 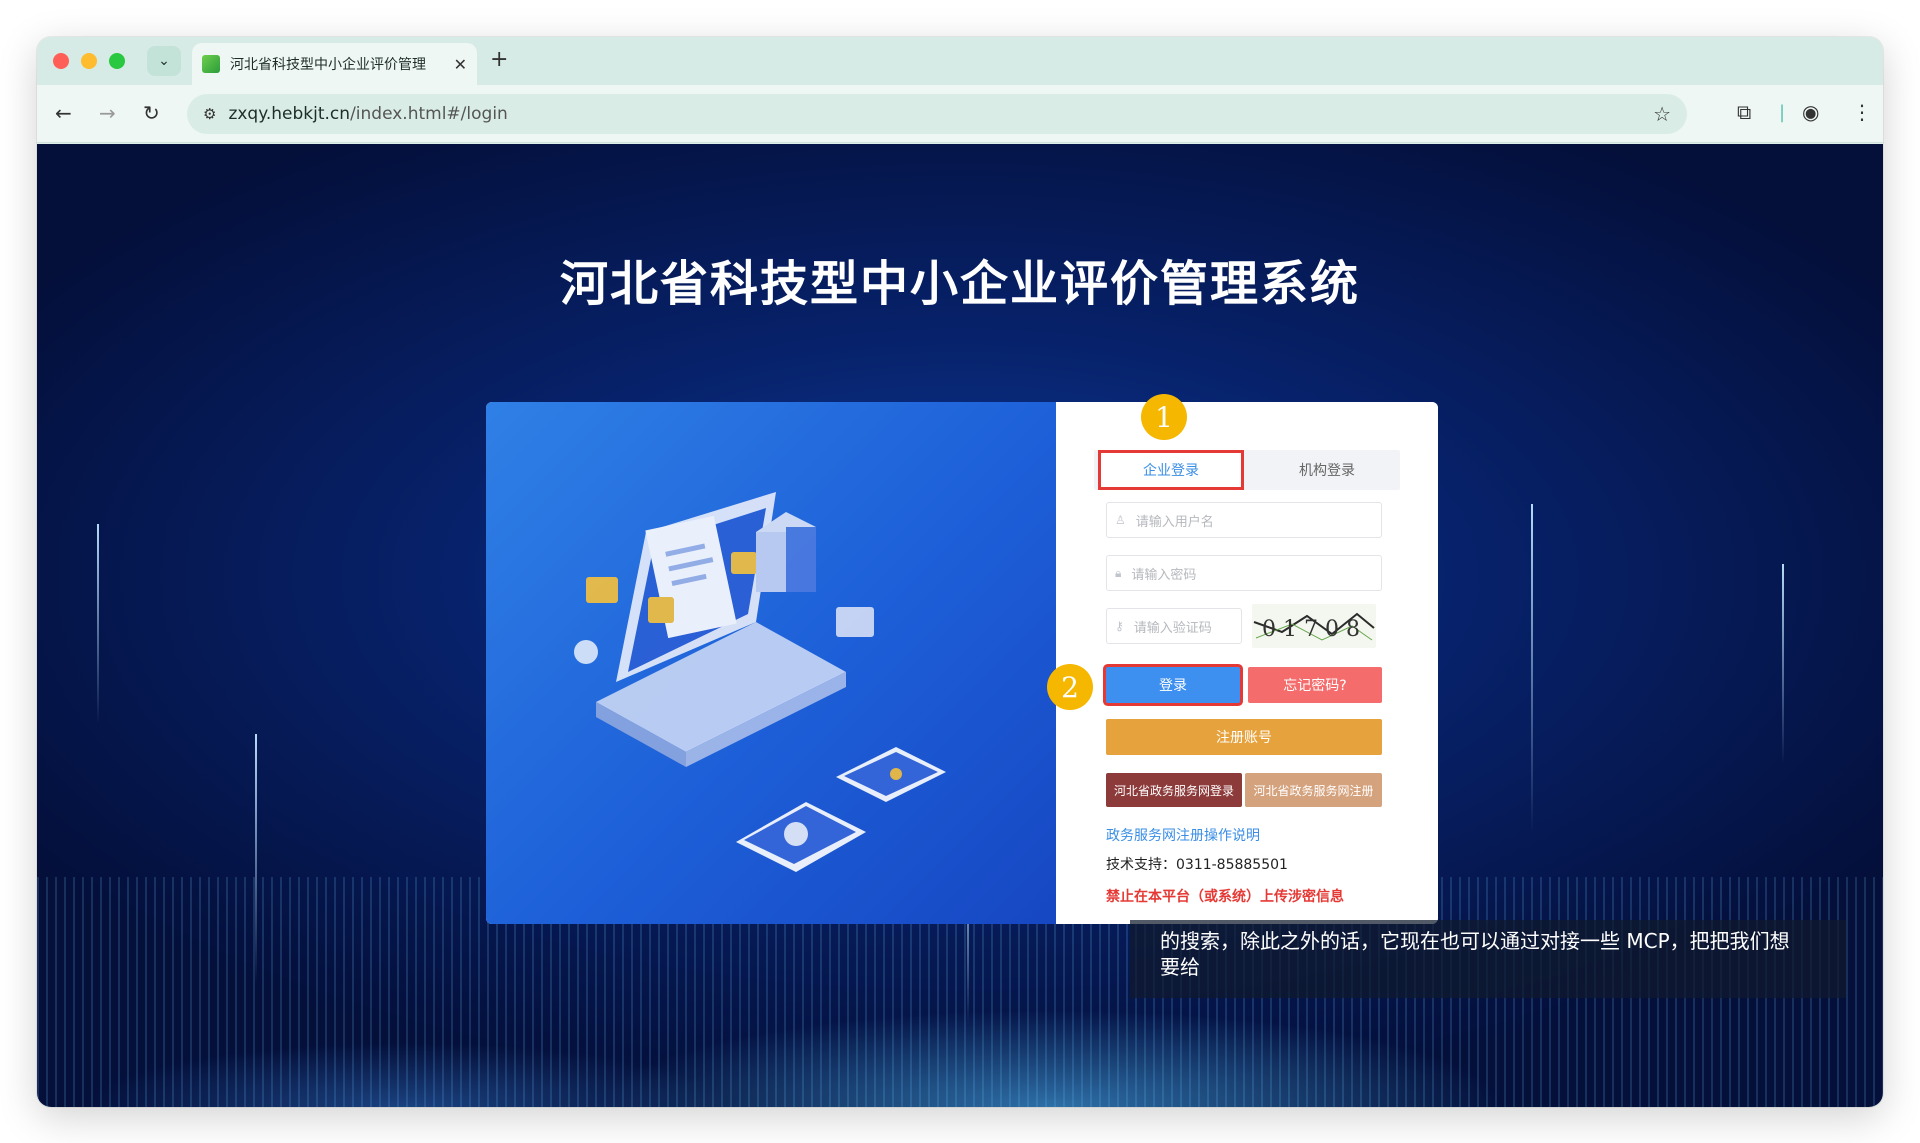 What do you see at coordinates (1070, 687) in the screenshot?
I see `step-badge-2: 2` at bounding box center [1070, 687].